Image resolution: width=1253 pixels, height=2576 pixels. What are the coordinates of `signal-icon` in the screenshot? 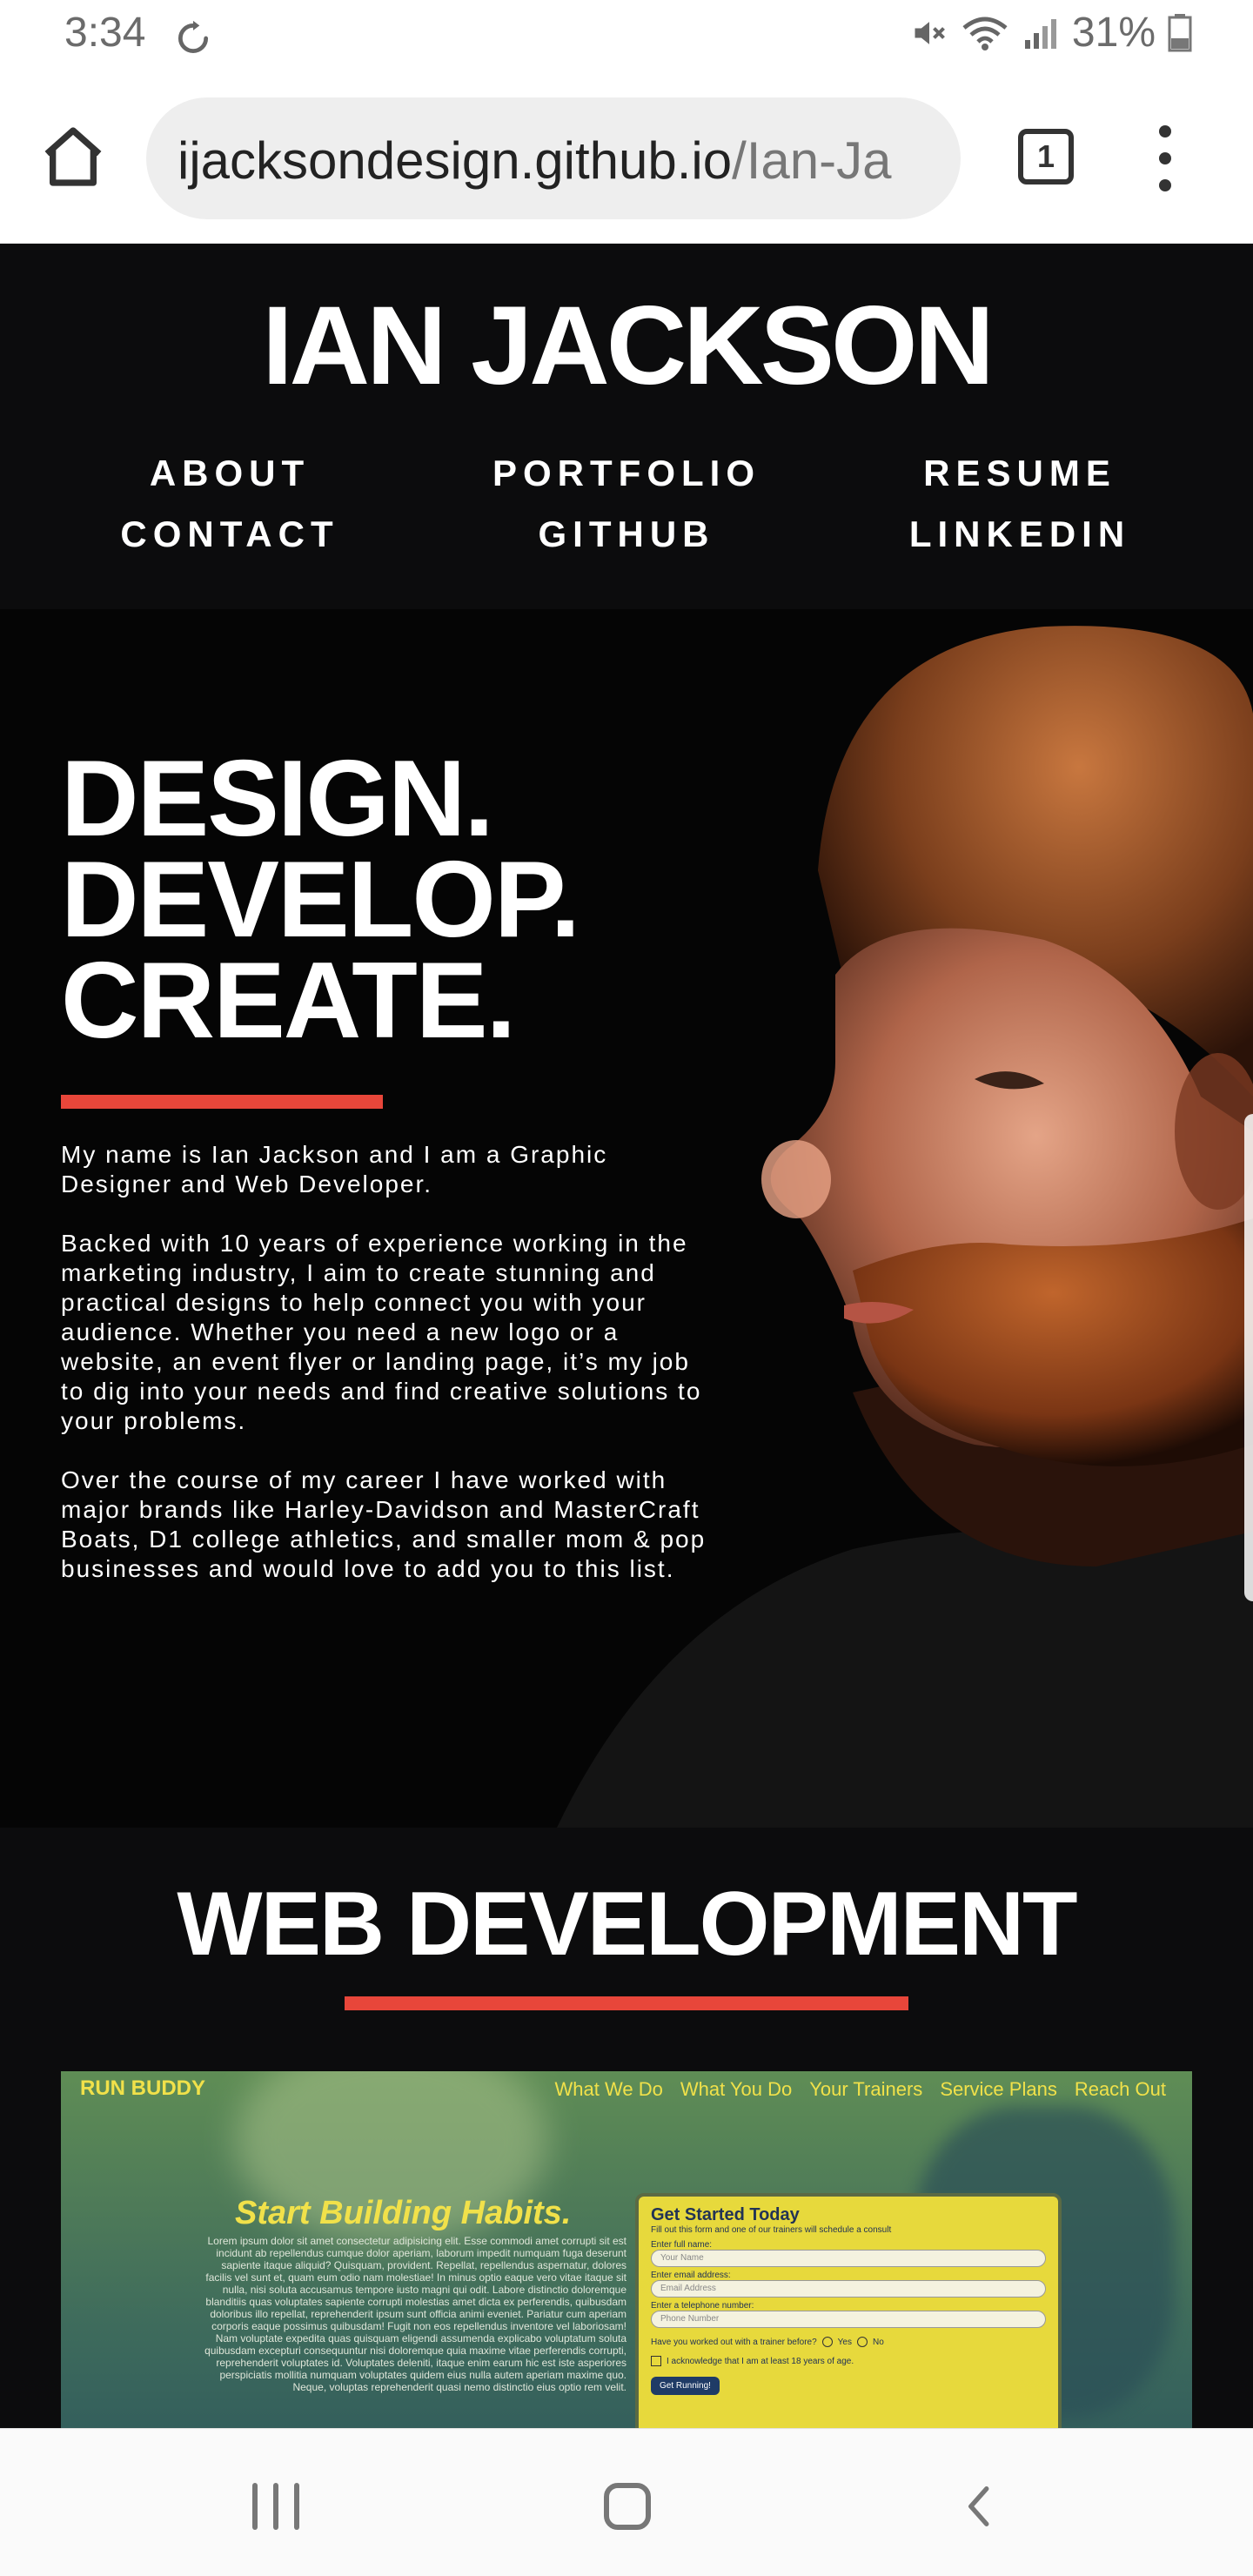 It's located at (1040, 34).